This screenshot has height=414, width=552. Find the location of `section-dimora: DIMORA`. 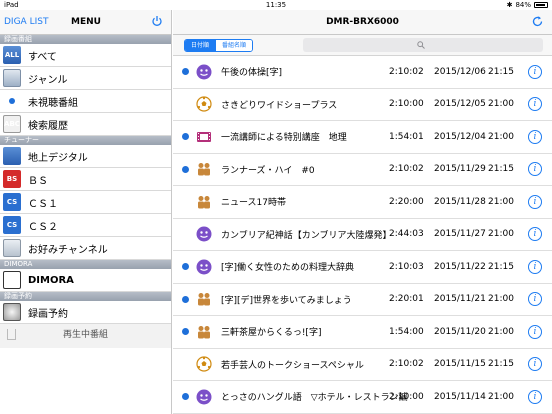

section-dimora: DIMORA is located at coordinates (85, 264).